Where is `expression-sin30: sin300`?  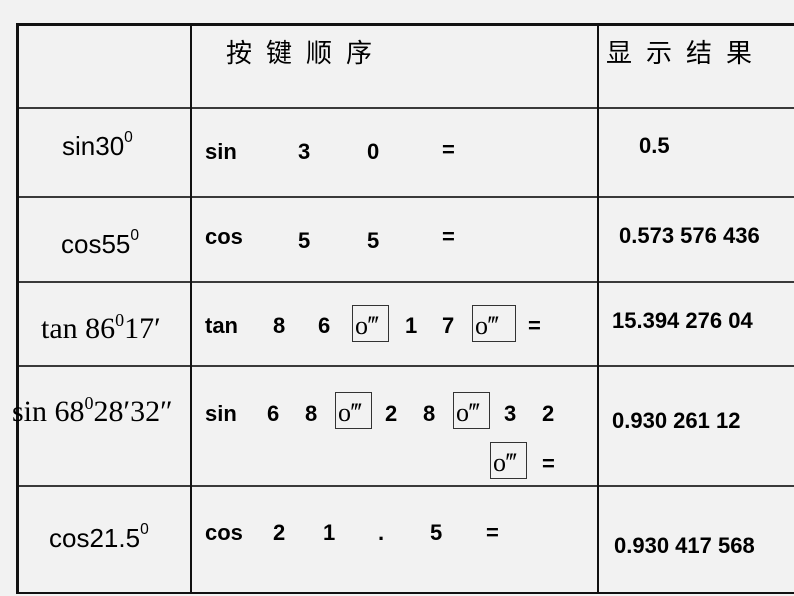 expression-sin30: sin300 is located at coordinates (97, 145).